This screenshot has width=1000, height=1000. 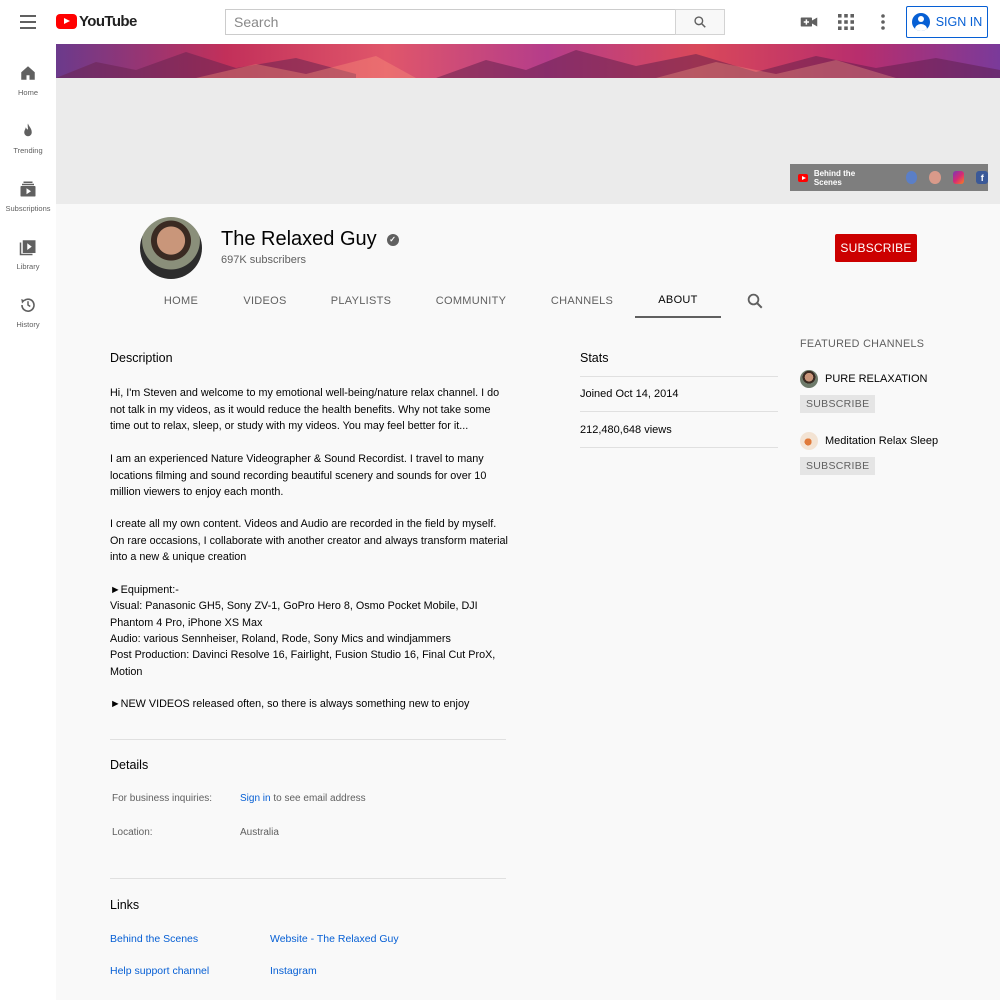 I want to click on channel-avatar, so click(x=171, y=248).